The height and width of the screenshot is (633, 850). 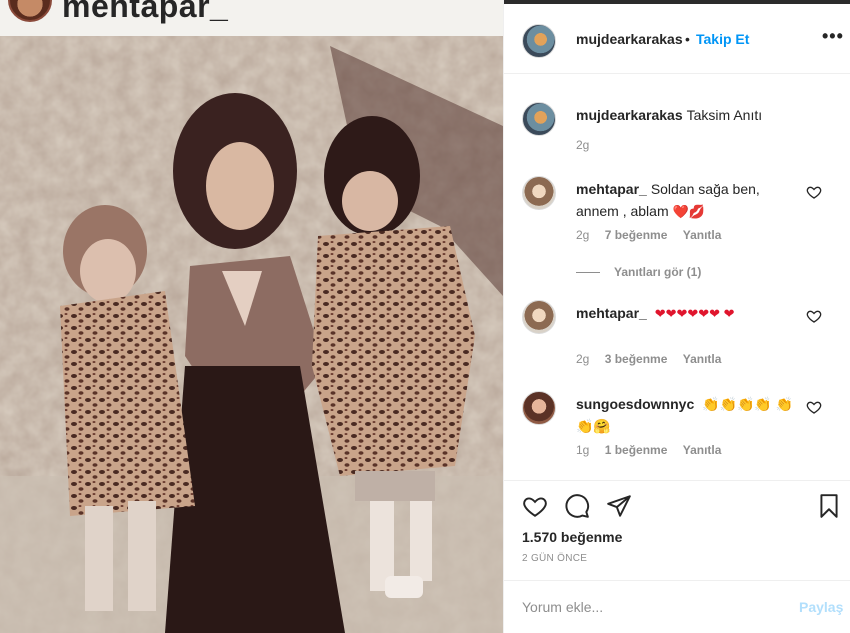 What do you see at coordinates (539, 119) in the screenshot?
I see `caption-avatar` at bounding box center [539, 119].